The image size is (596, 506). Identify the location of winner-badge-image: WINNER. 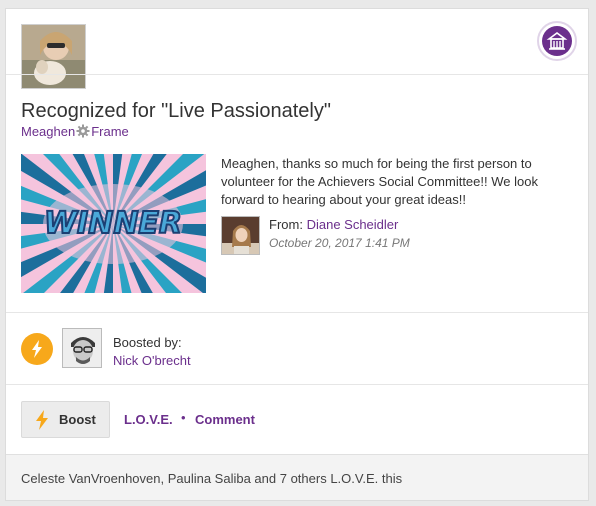
(113, 223).